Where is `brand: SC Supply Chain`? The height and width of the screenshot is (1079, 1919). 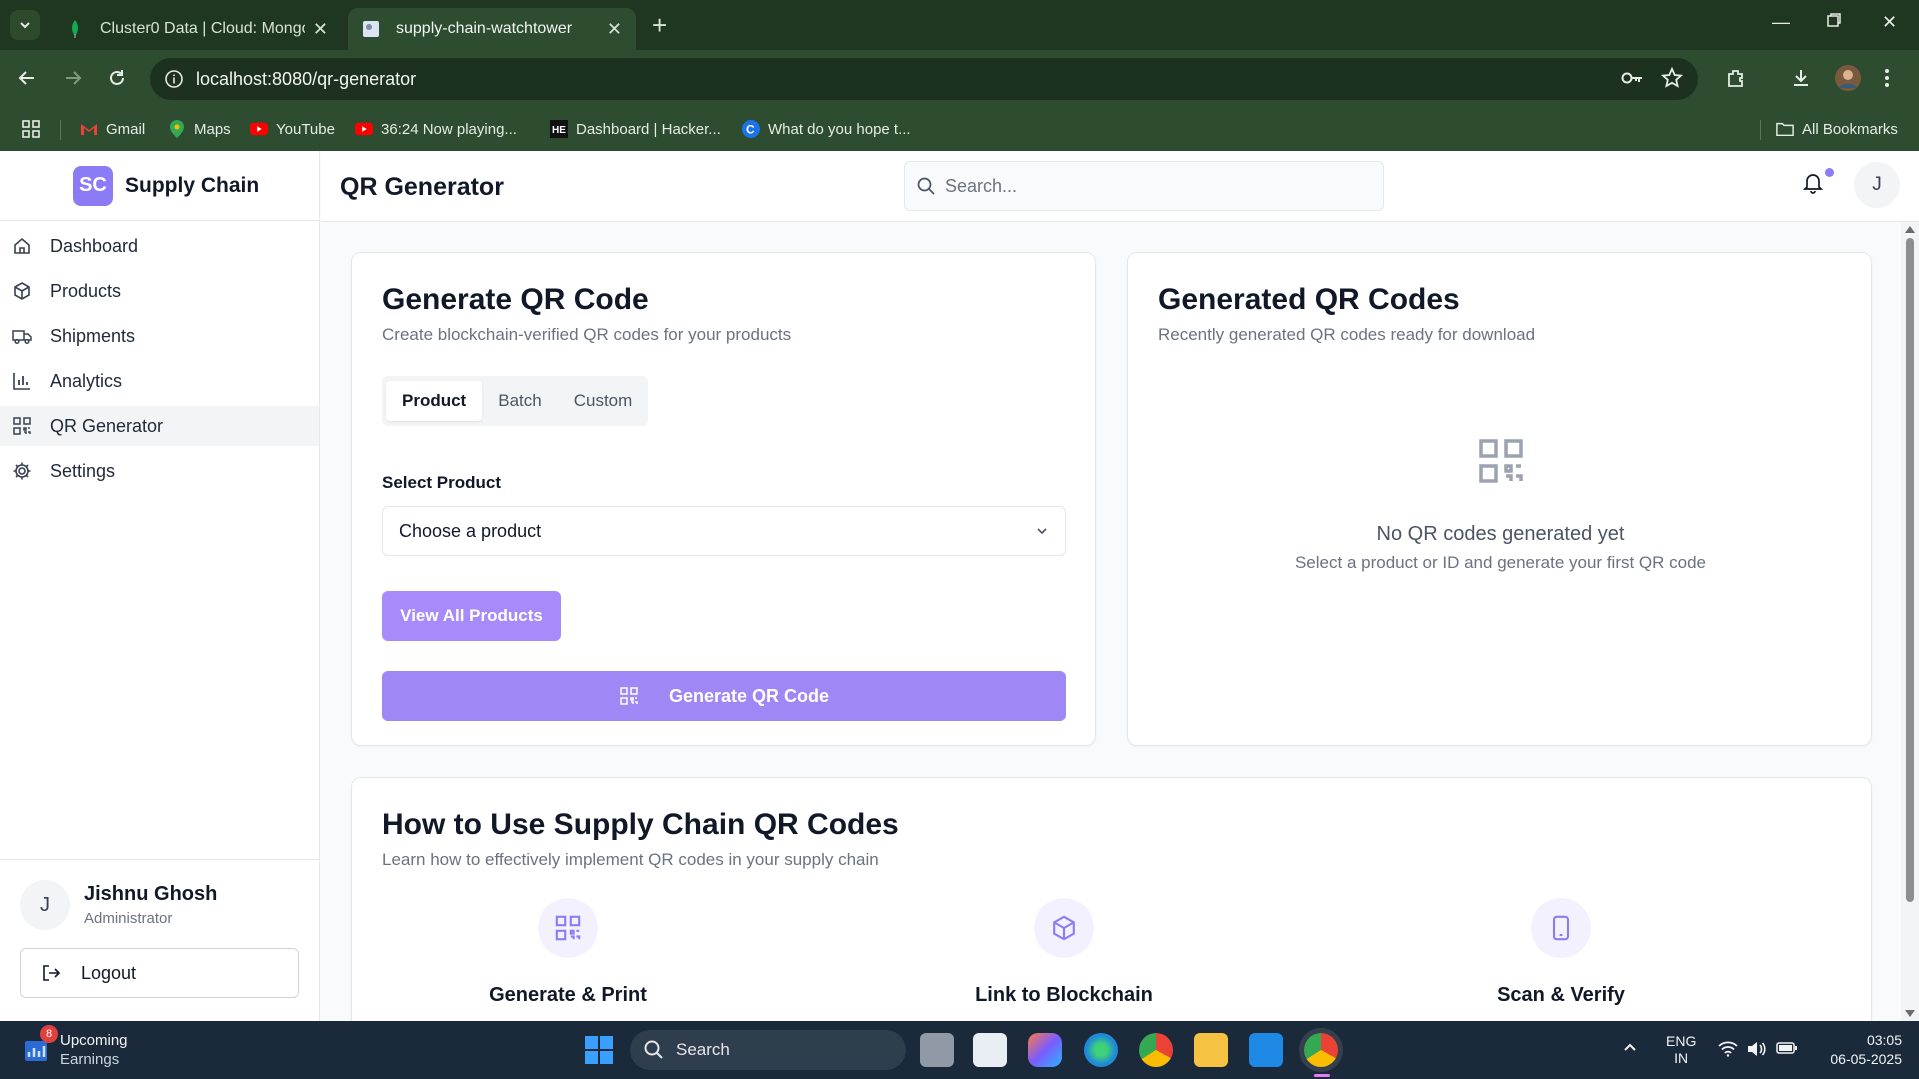
brand: SC Supply Chain is located at coordinates (159, 186).